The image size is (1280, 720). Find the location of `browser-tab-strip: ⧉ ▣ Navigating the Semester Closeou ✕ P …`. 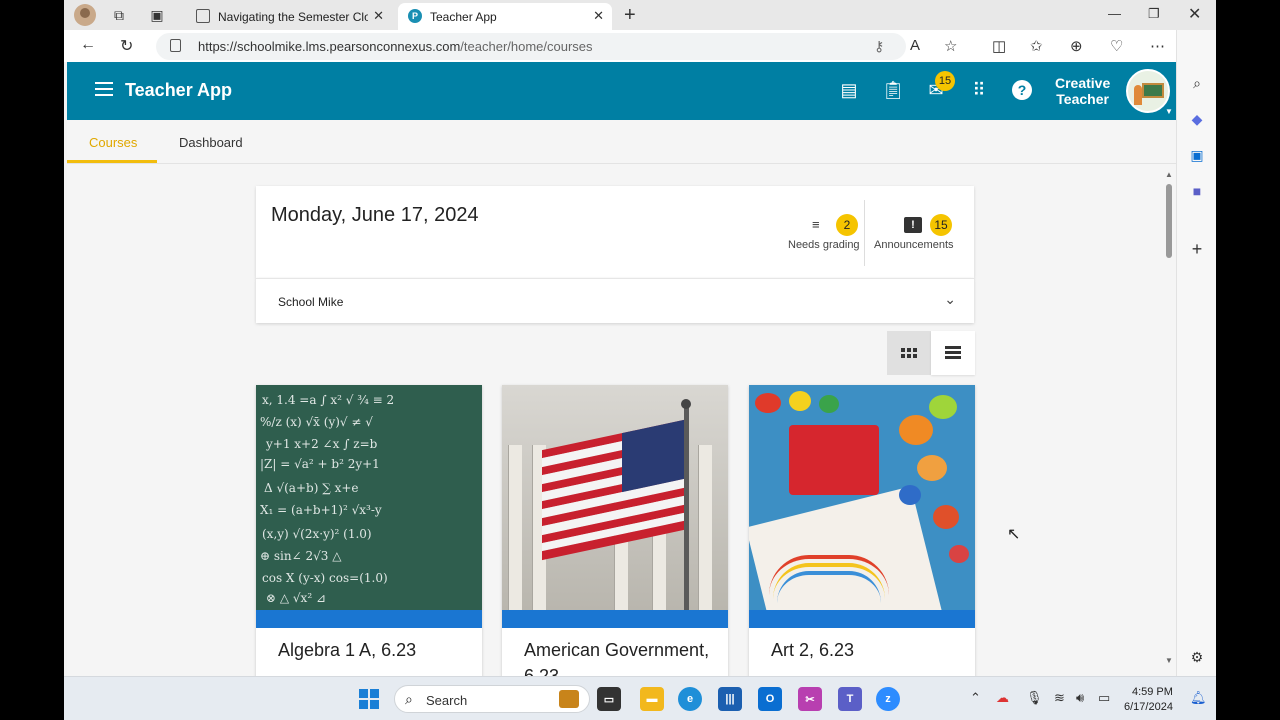

browser-tab-strip: ⧉ ▣ Navigating the Semester Closeou ✕ P … is located at coordinates (640, 15).